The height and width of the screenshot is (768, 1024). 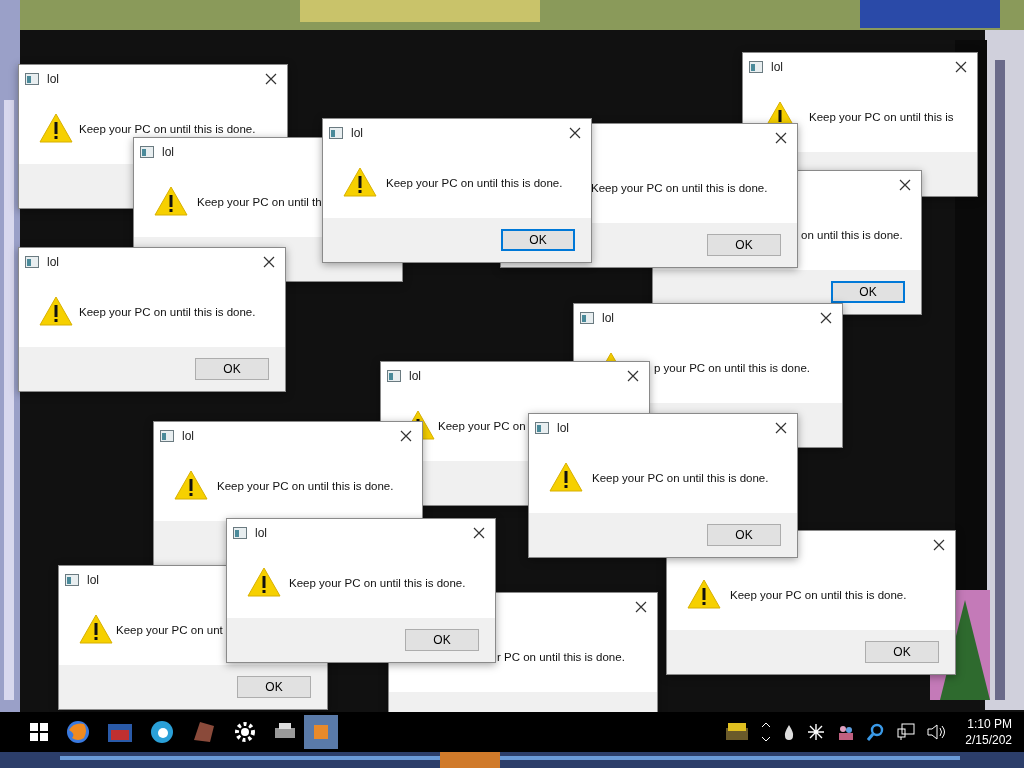 I want to click on edge-browser-icon, so click(x=162, y=732).